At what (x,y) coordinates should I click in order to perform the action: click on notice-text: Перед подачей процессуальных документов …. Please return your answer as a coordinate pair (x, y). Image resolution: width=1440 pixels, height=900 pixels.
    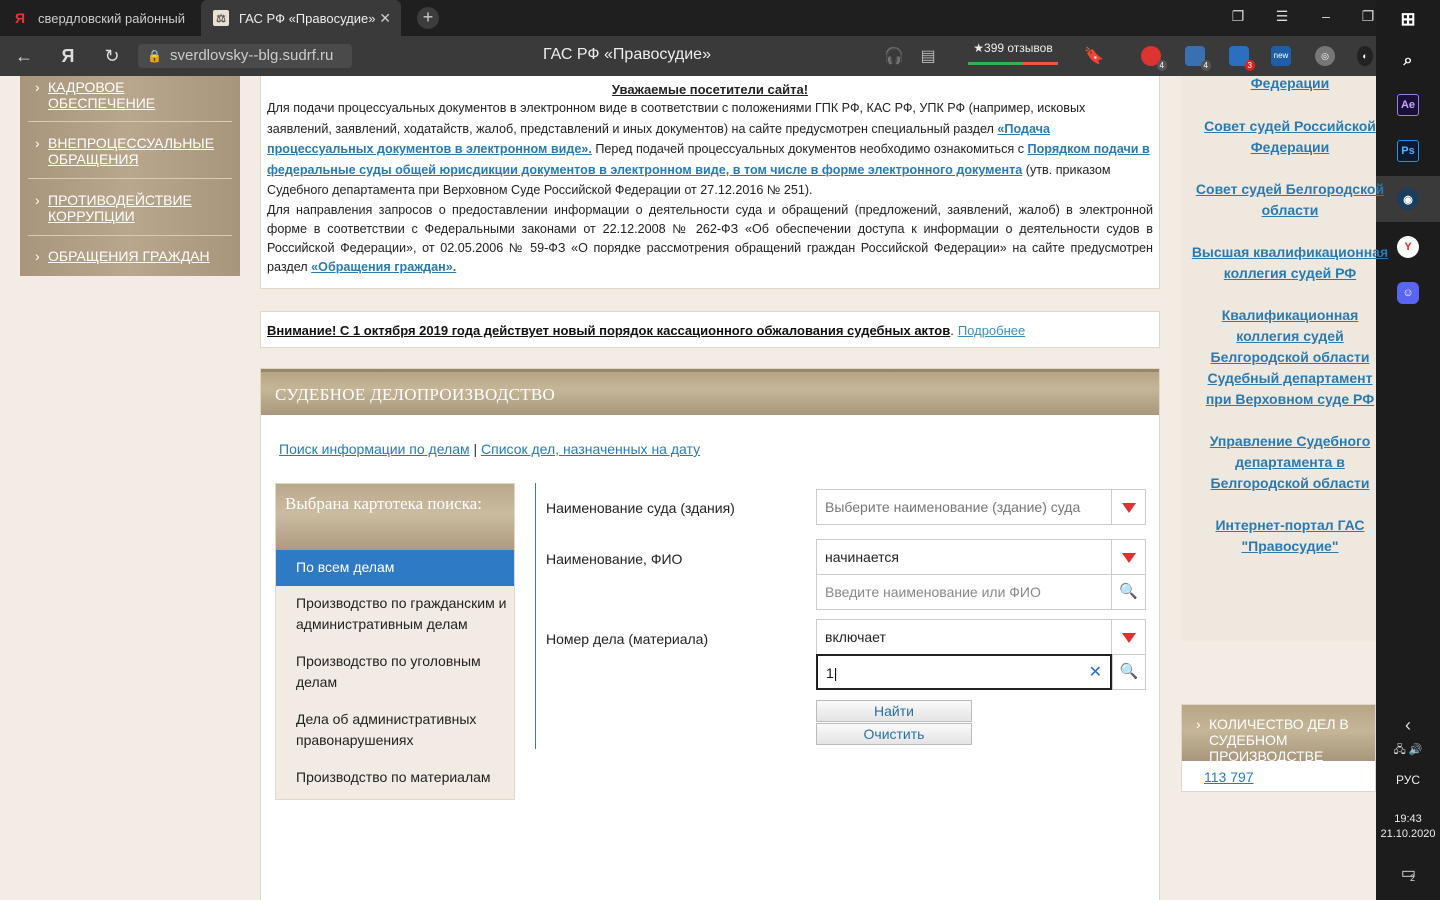
    Looking at the image, I should click on (809, 149).